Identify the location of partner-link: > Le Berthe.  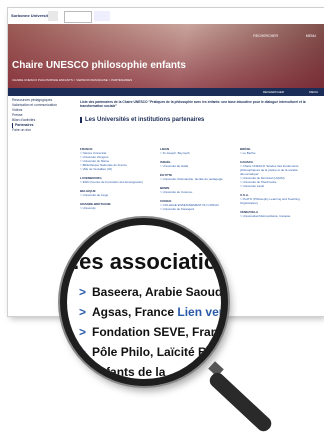
(277, 153).